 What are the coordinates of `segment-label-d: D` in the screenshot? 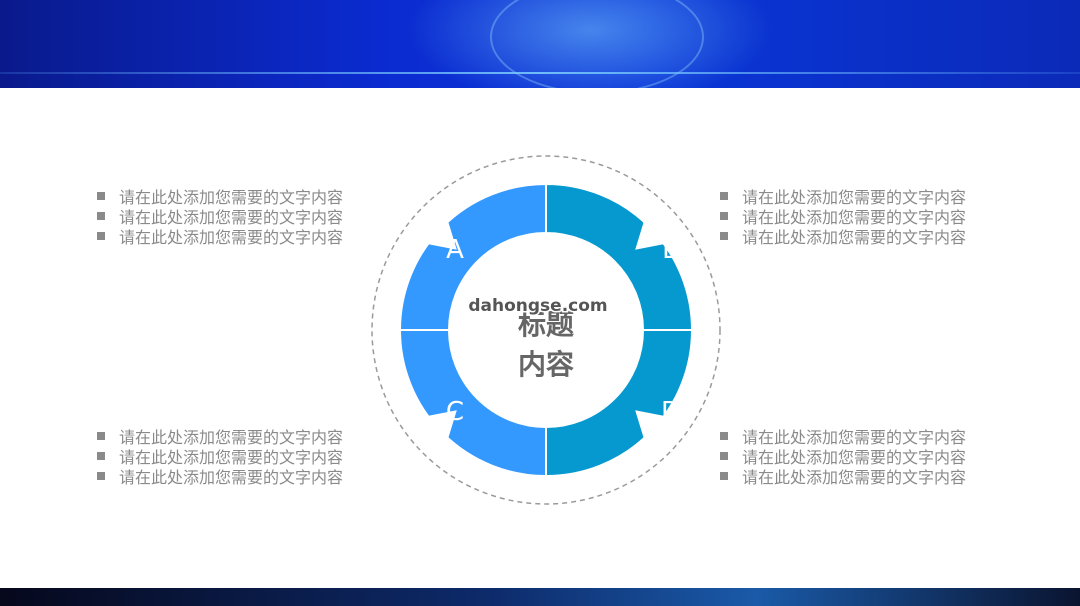 It's located at (671, 412).